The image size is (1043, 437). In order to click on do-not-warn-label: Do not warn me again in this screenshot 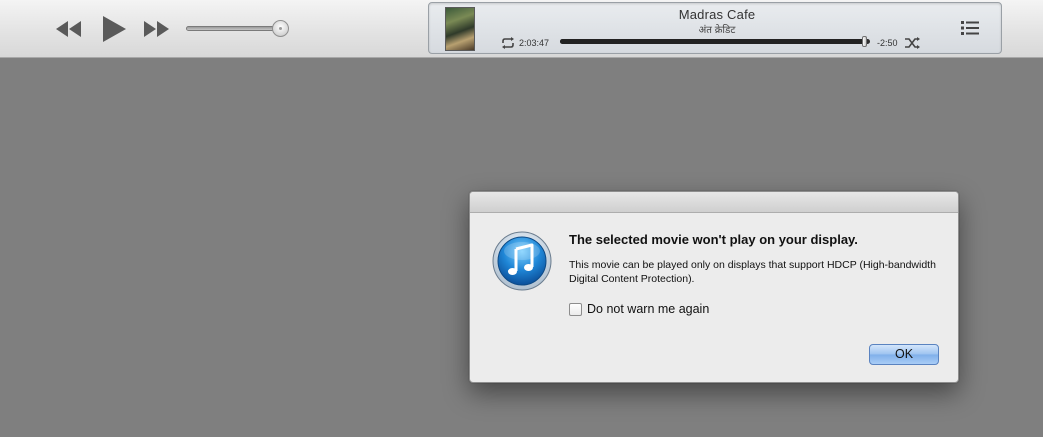, I will do `click(648, 309)`.